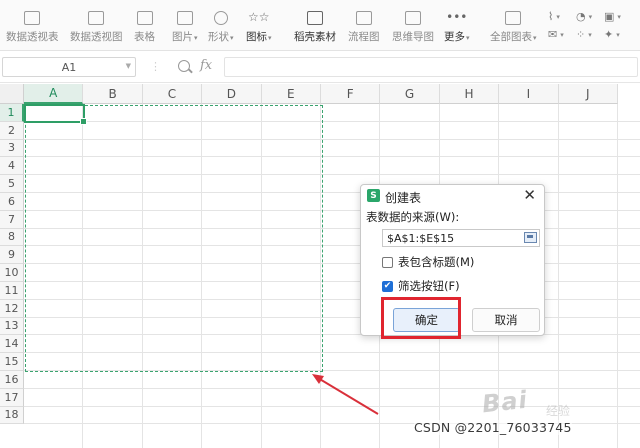 This screenshot has height=448, width=640. Describe the element at coordinates (493, 427) in the screenshot. I see `credit-text: CSDN @2201_76033745` at that location.